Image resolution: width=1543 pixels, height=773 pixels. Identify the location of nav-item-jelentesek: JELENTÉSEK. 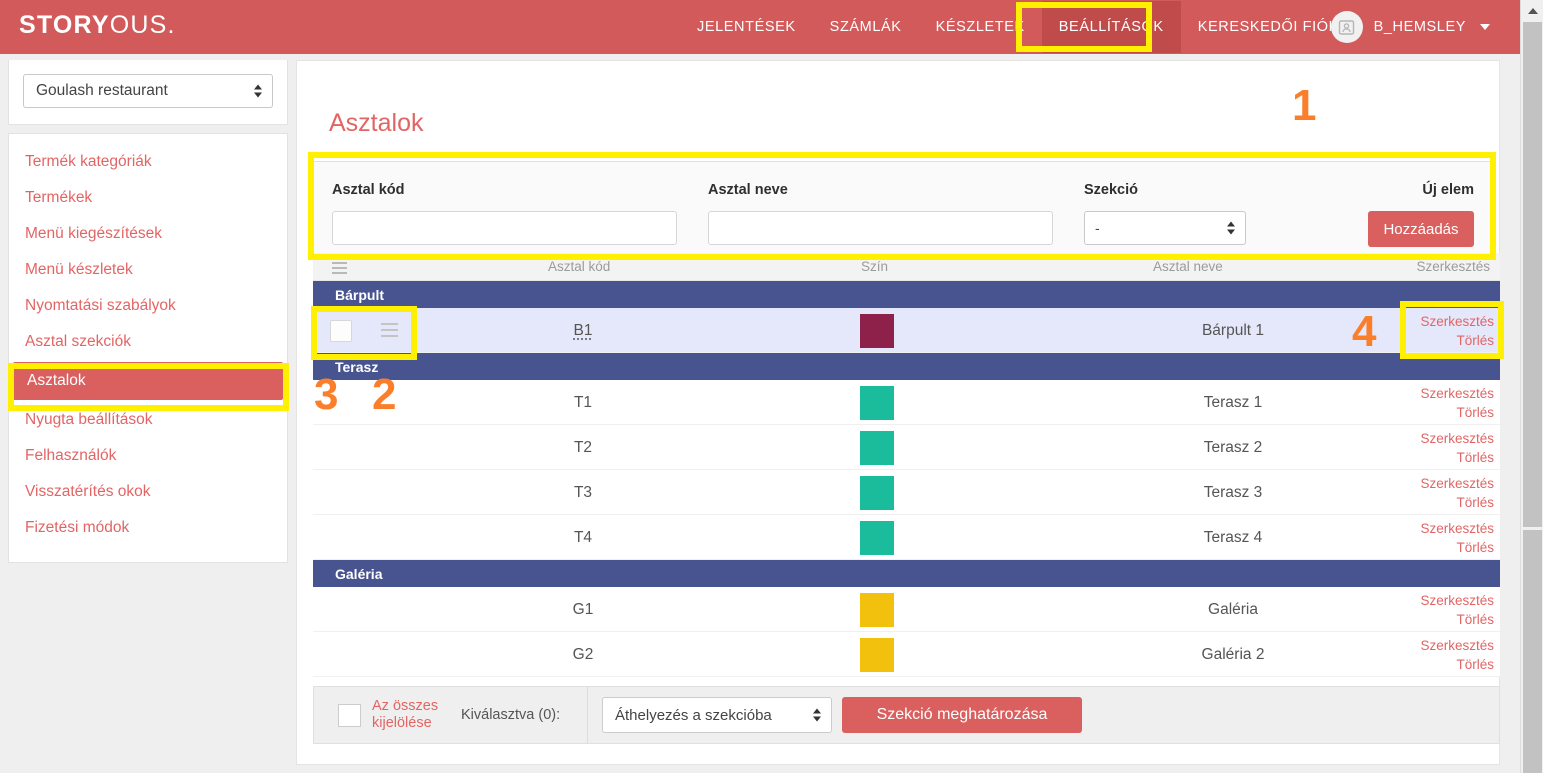
(746, 27).